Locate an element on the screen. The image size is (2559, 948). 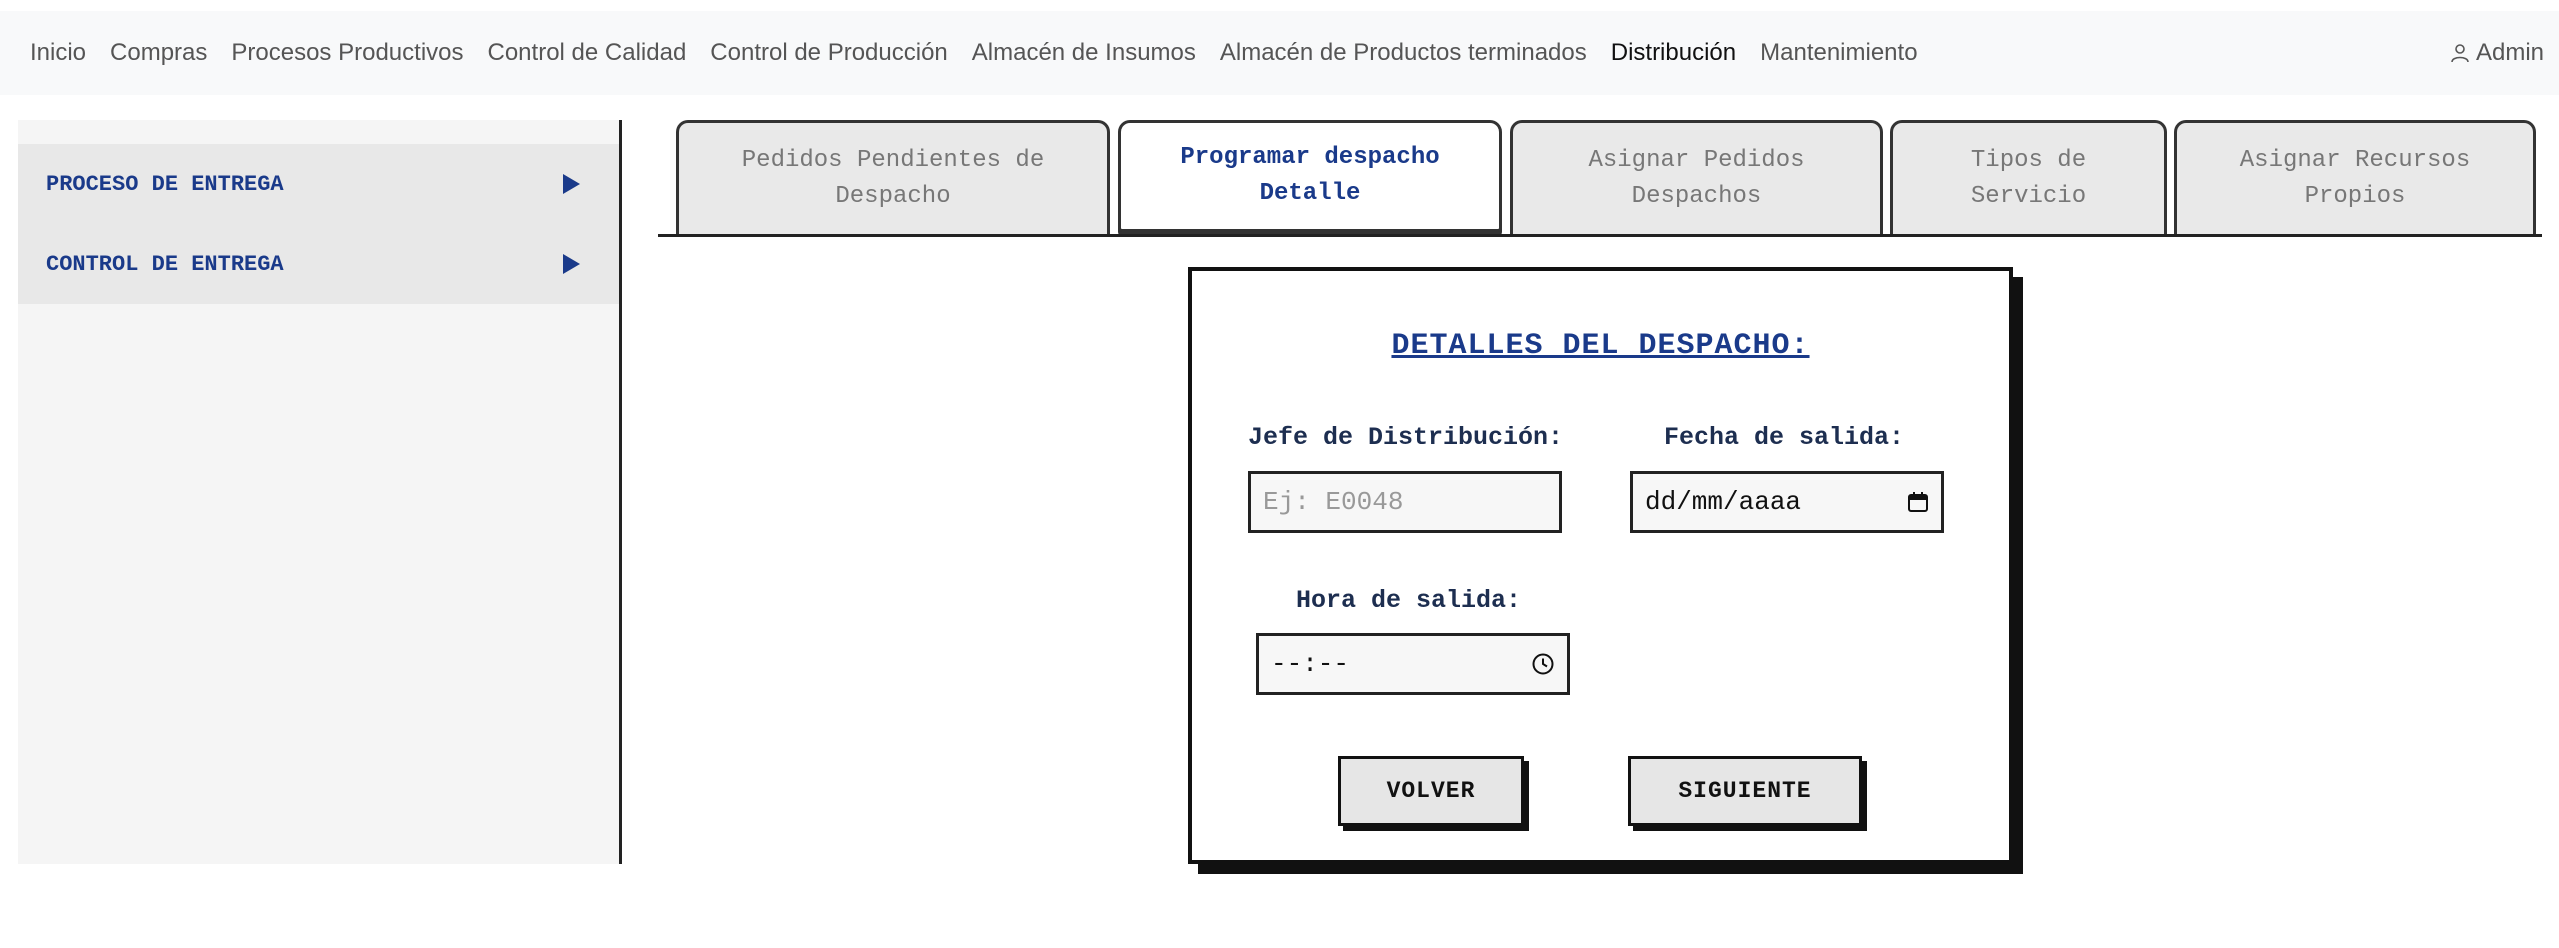
sidebar-divider is located at coordinates (620, 492).